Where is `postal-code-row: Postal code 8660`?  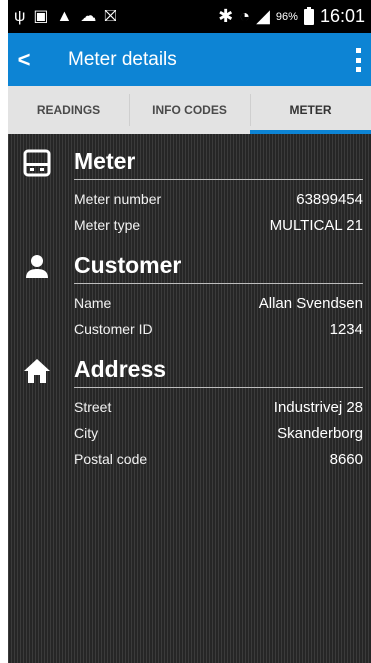 postal-code-row: Postal code 8660 is located at coordinates (218, 459).